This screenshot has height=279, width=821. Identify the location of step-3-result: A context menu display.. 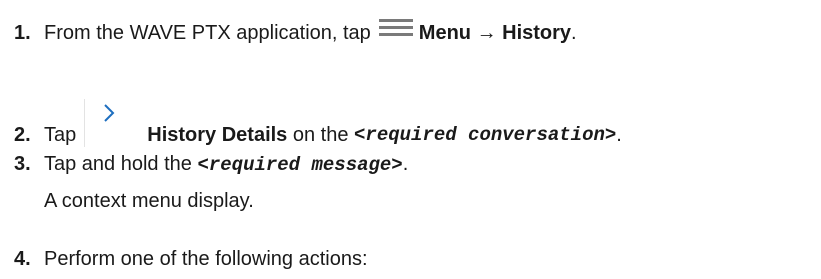
(149, 201).